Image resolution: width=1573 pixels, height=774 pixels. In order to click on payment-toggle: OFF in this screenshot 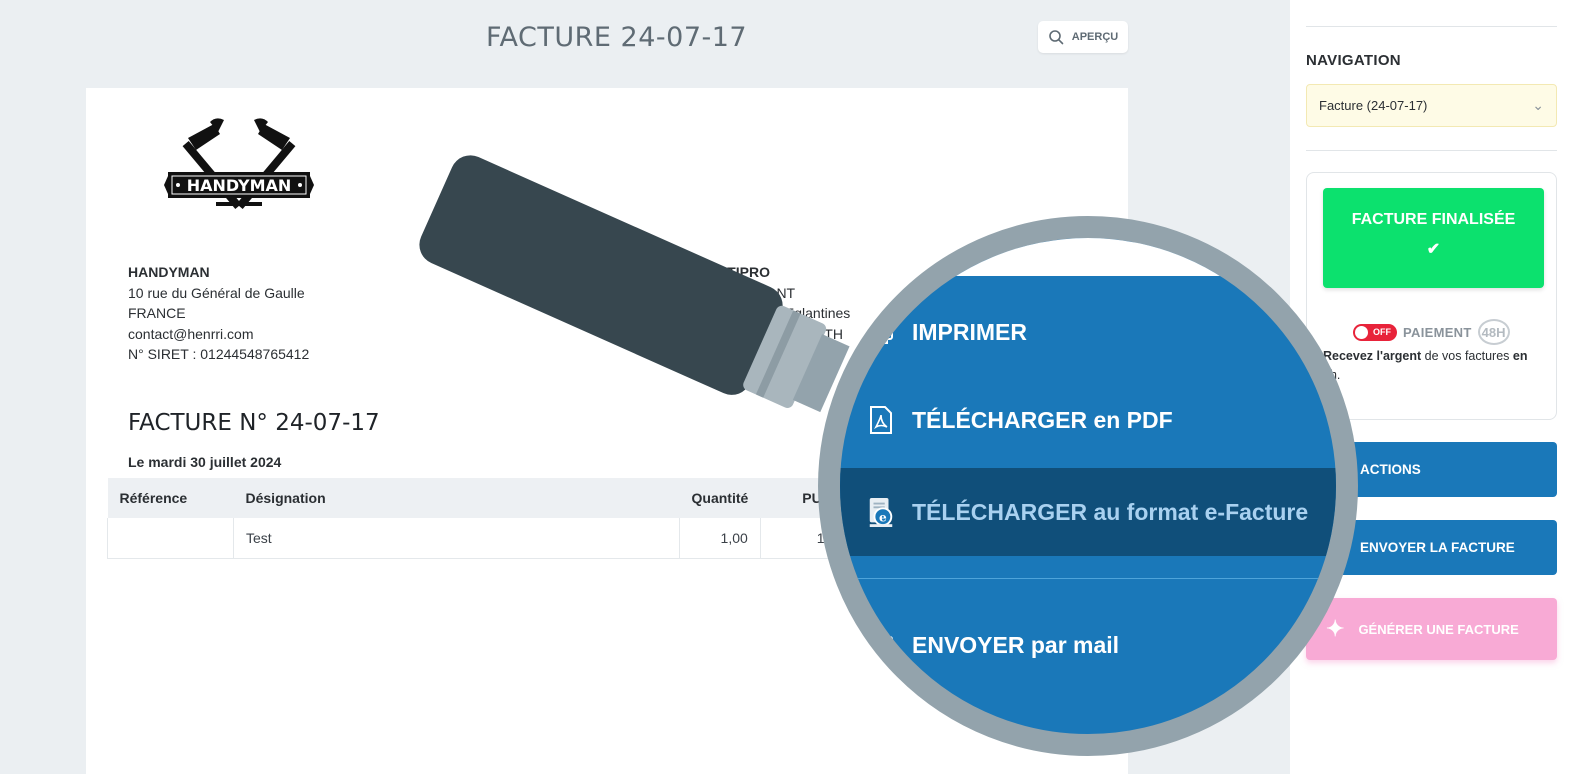, I will do `click(1375, 332)`.